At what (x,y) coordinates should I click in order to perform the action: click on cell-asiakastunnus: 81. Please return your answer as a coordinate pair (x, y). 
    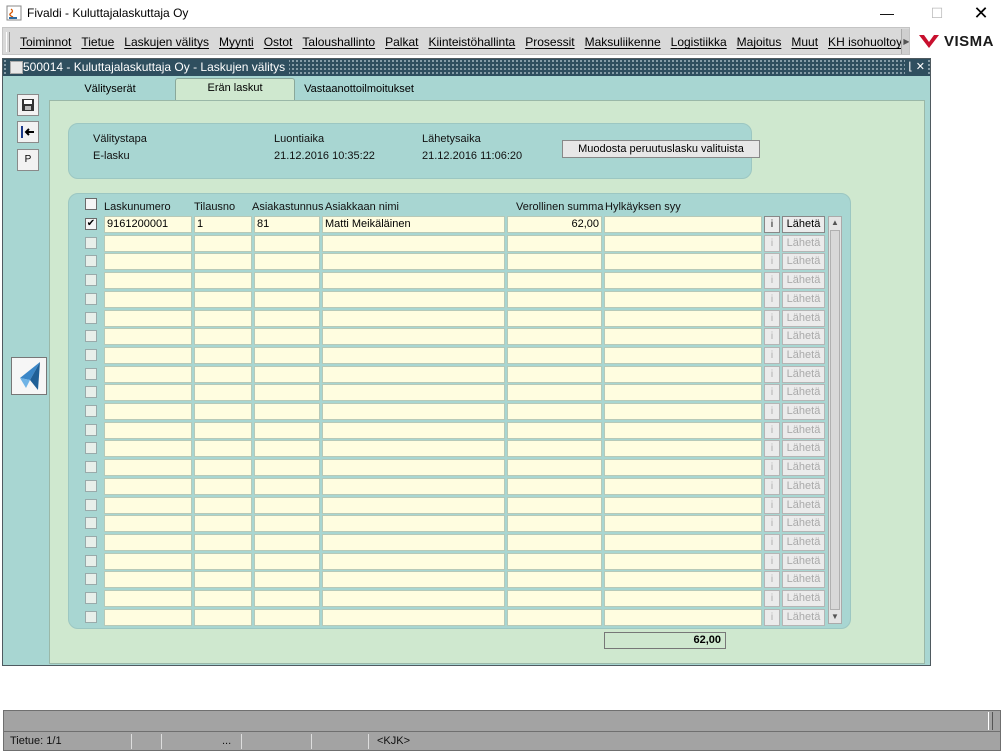
    Looking at the image, I should click on (287, 224).